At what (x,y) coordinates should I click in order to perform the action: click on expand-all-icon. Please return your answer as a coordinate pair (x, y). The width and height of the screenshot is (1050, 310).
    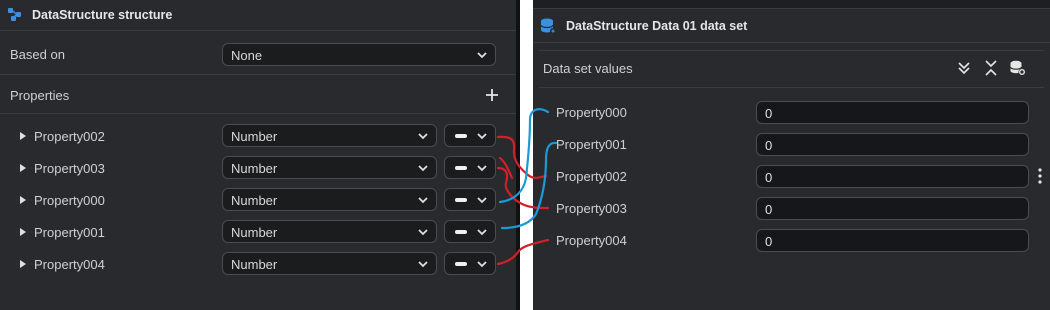
    Looking at the image, I should click on (964, 68).